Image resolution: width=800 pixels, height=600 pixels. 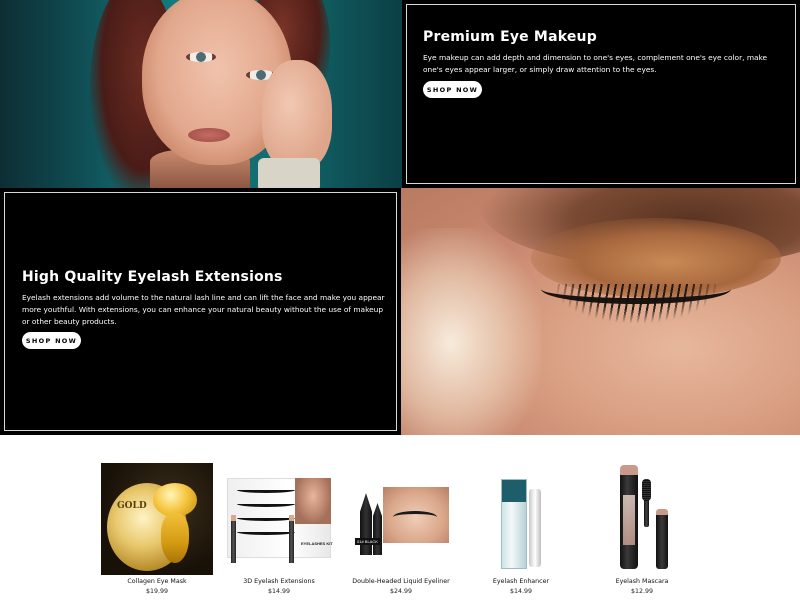 I want to click on product-image: EYELASHES KIT, so click(x=279, y=519).